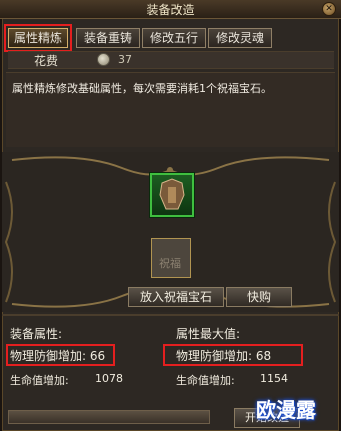 This screenshot has height=431, width=341. I want to click on equipment-attrs-header: 装备属性:, so click(36, 334).